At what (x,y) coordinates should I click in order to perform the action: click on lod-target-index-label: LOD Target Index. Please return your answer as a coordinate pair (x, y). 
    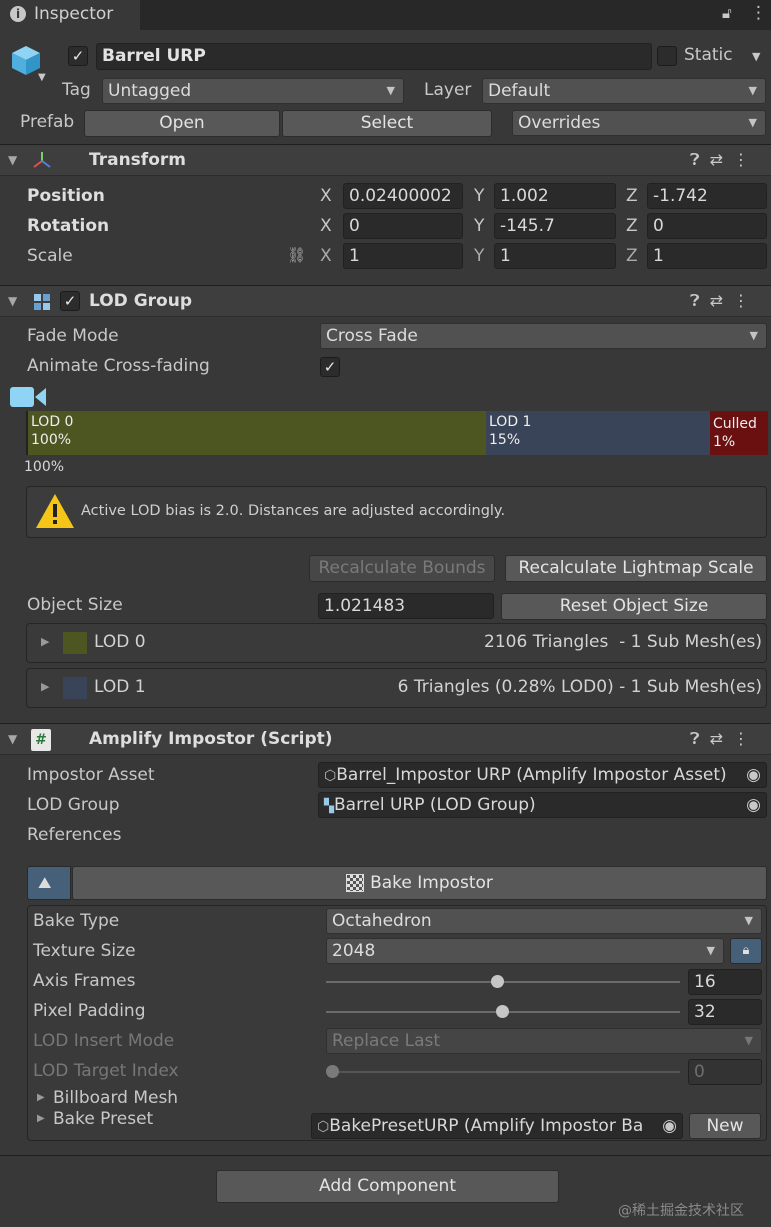
    Looking at the image, I should click on (106, 1071).